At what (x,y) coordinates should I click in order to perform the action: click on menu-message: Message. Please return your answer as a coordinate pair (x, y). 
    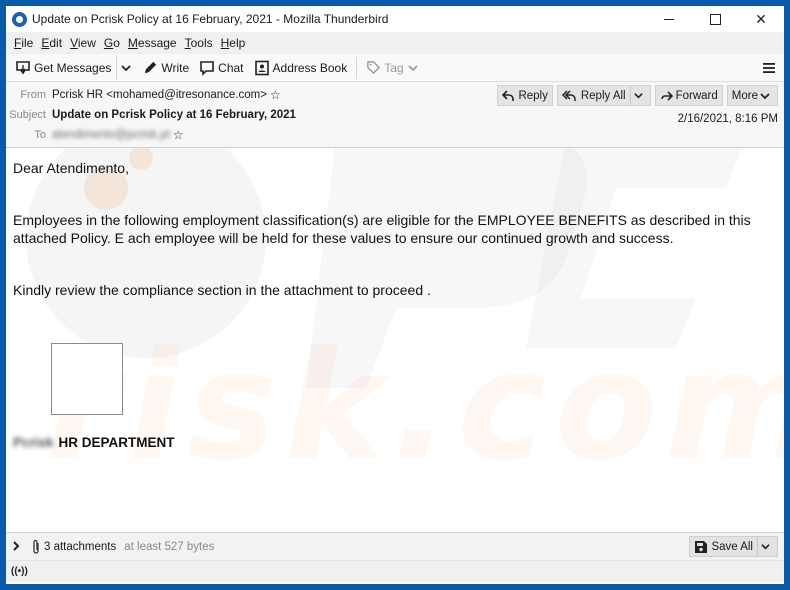
    Looking at the image, I should click on (152, 43).